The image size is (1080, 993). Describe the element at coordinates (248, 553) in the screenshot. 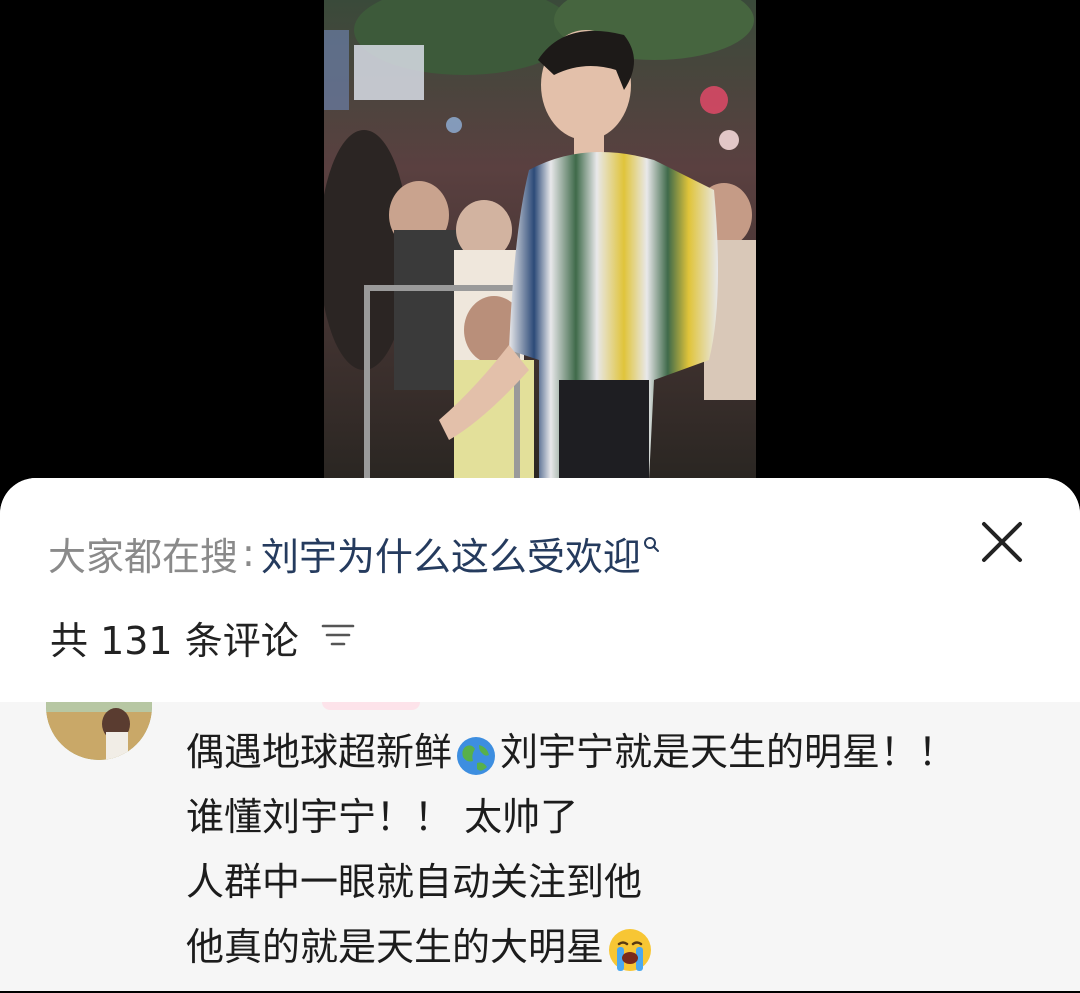

I see `trending-search-colon: :` at that location.